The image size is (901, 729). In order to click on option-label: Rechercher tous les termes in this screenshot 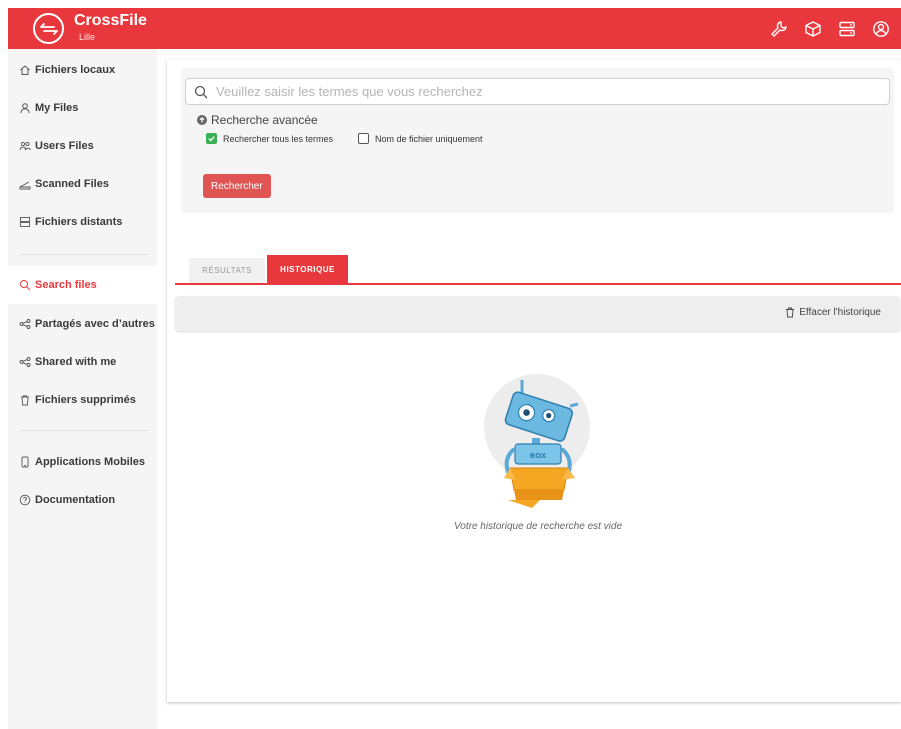, I will do `click(278, 138)`.